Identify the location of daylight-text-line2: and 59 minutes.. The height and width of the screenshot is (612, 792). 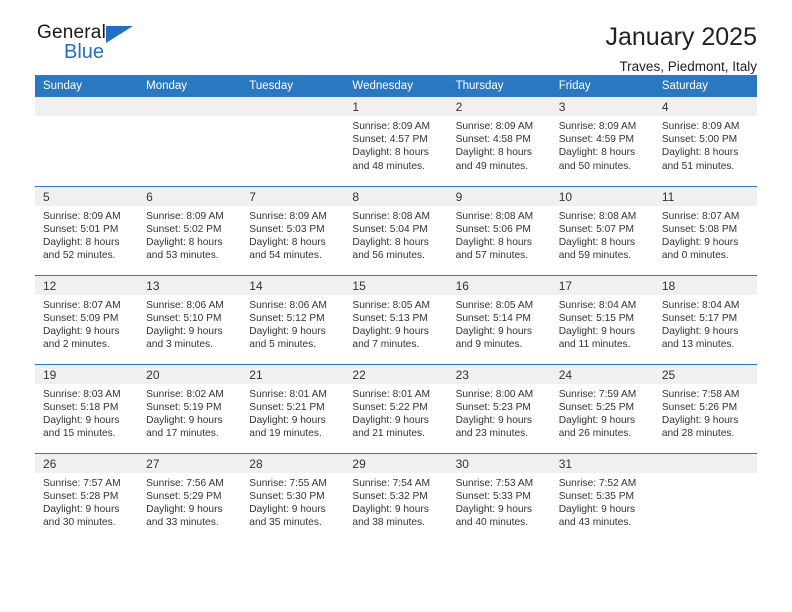
(595, 256).